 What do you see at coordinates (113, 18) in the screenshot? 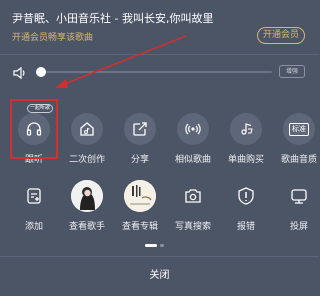
I see `song-title: 尹昔眠、小田音乐社 - 我叫长安,你叫故里` at bounding box center [113, 18].